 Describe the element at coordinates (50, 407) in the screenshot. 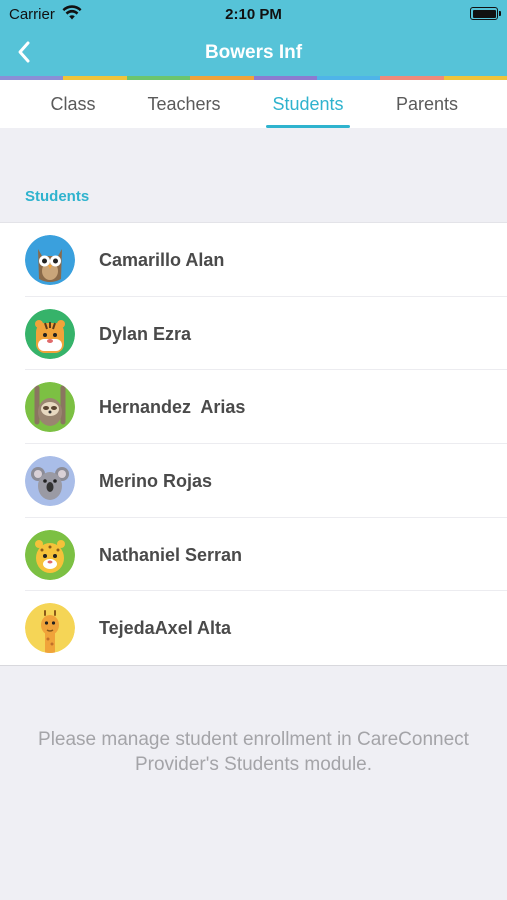

I see `sloth-avatar` at that location.